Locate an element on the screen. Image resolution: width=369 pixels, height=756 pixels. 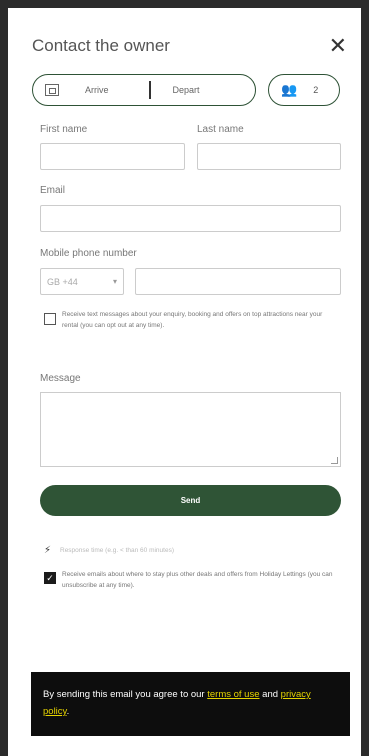
notice-suffix: . is located at coordinates (68, 711).